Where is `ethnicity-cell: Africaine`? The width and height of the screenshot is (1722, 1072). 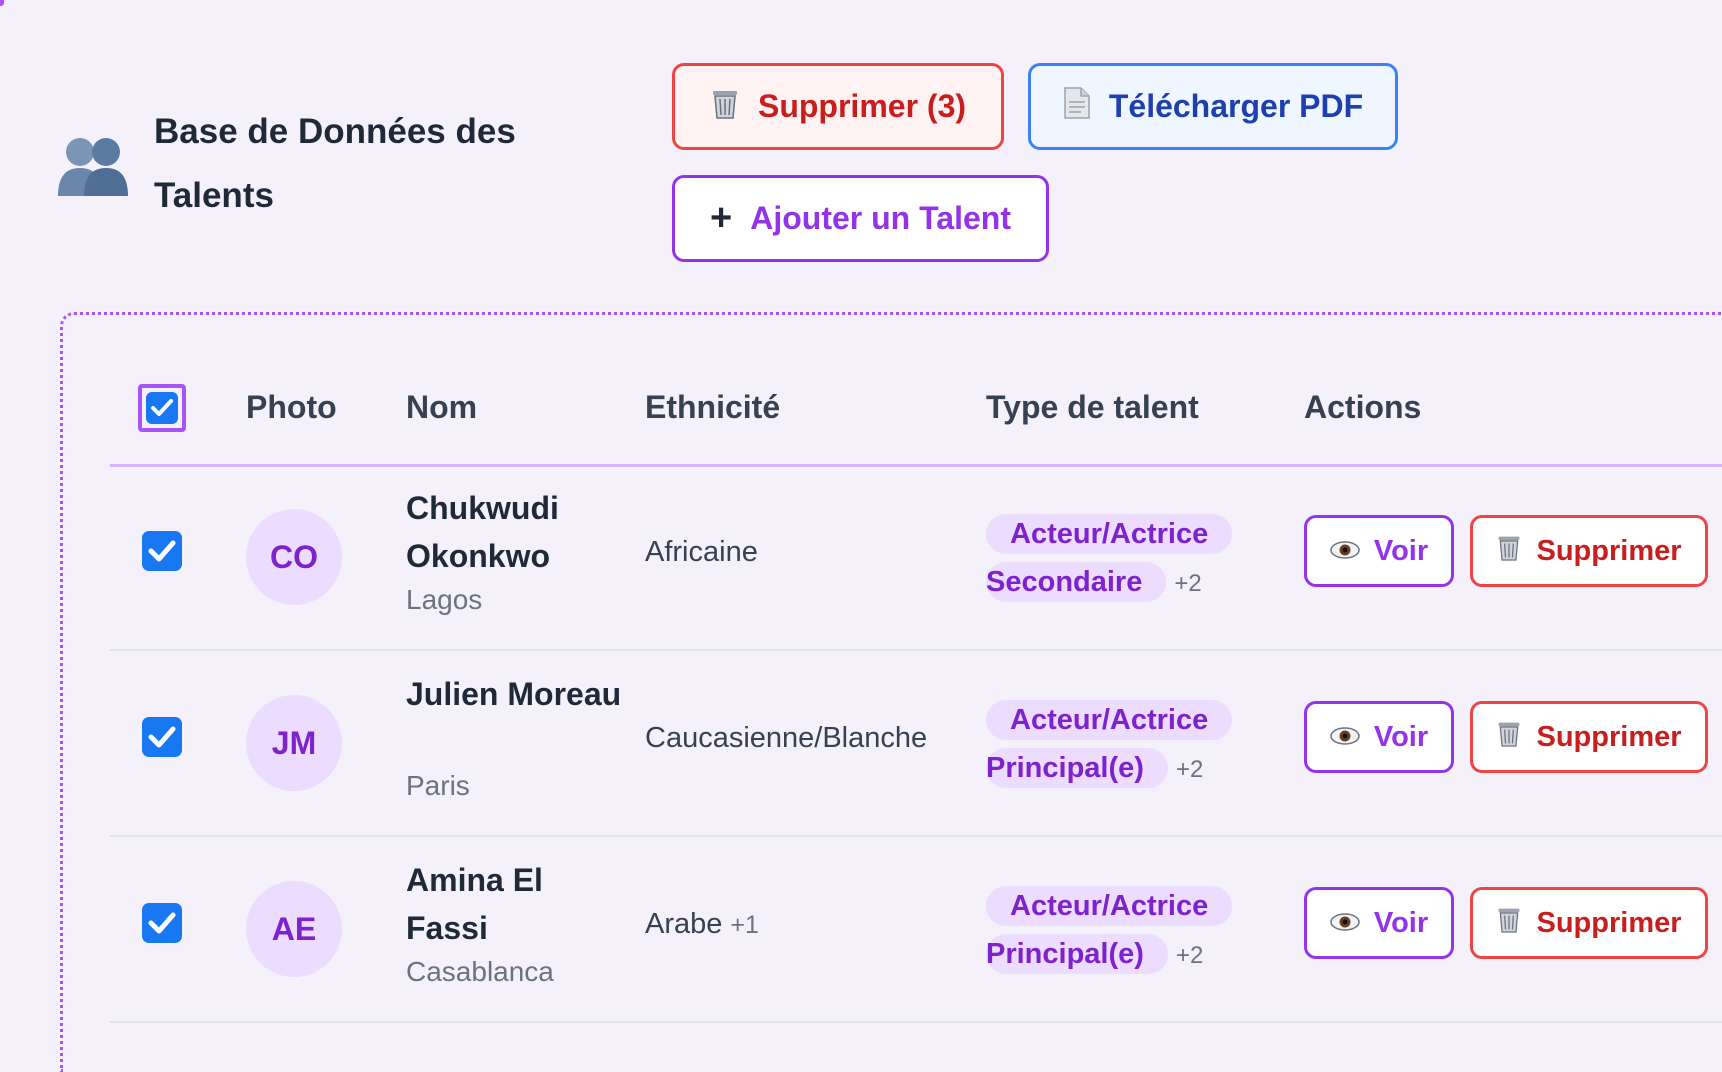
ethnicity-cell: Africaine is located at coordinates (705, 552).